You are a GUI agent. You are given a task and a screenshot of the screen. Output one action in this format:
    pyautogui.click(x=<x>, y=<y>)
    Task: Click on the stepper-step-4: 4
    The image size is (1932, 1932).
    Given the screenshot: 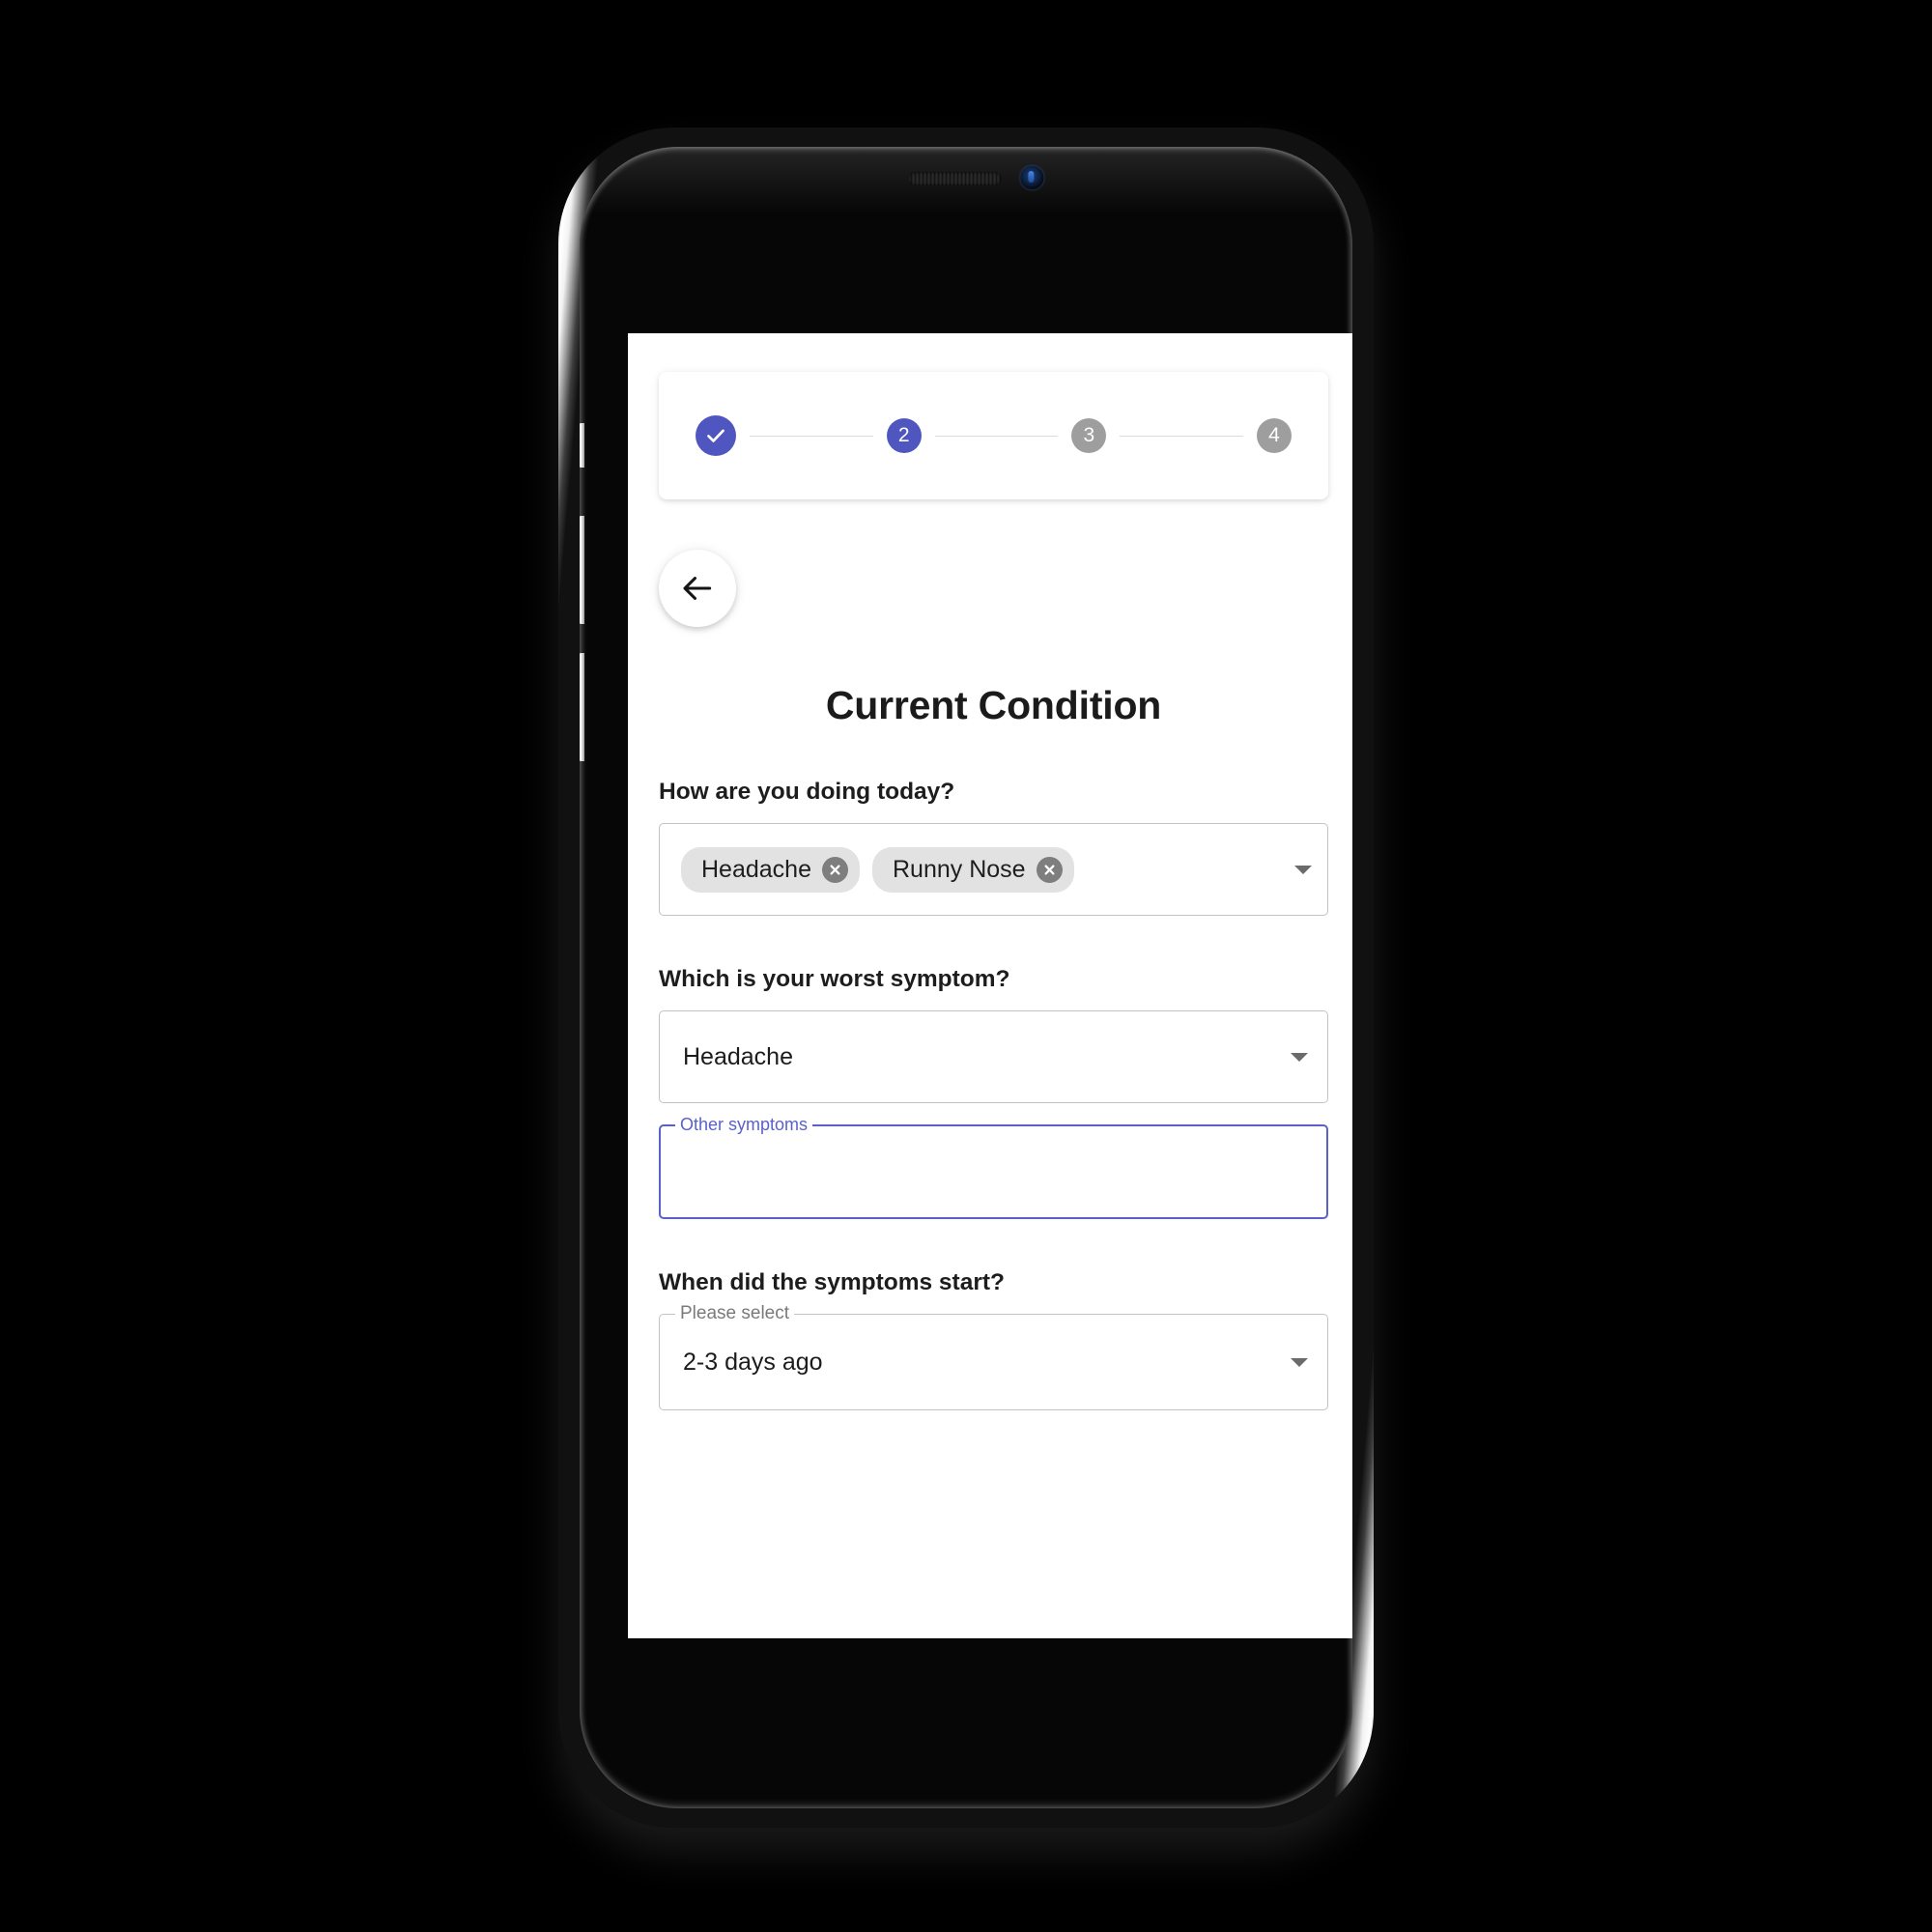 What is the action you would take?
    pyautogui.click(x=1275, y=435)
    